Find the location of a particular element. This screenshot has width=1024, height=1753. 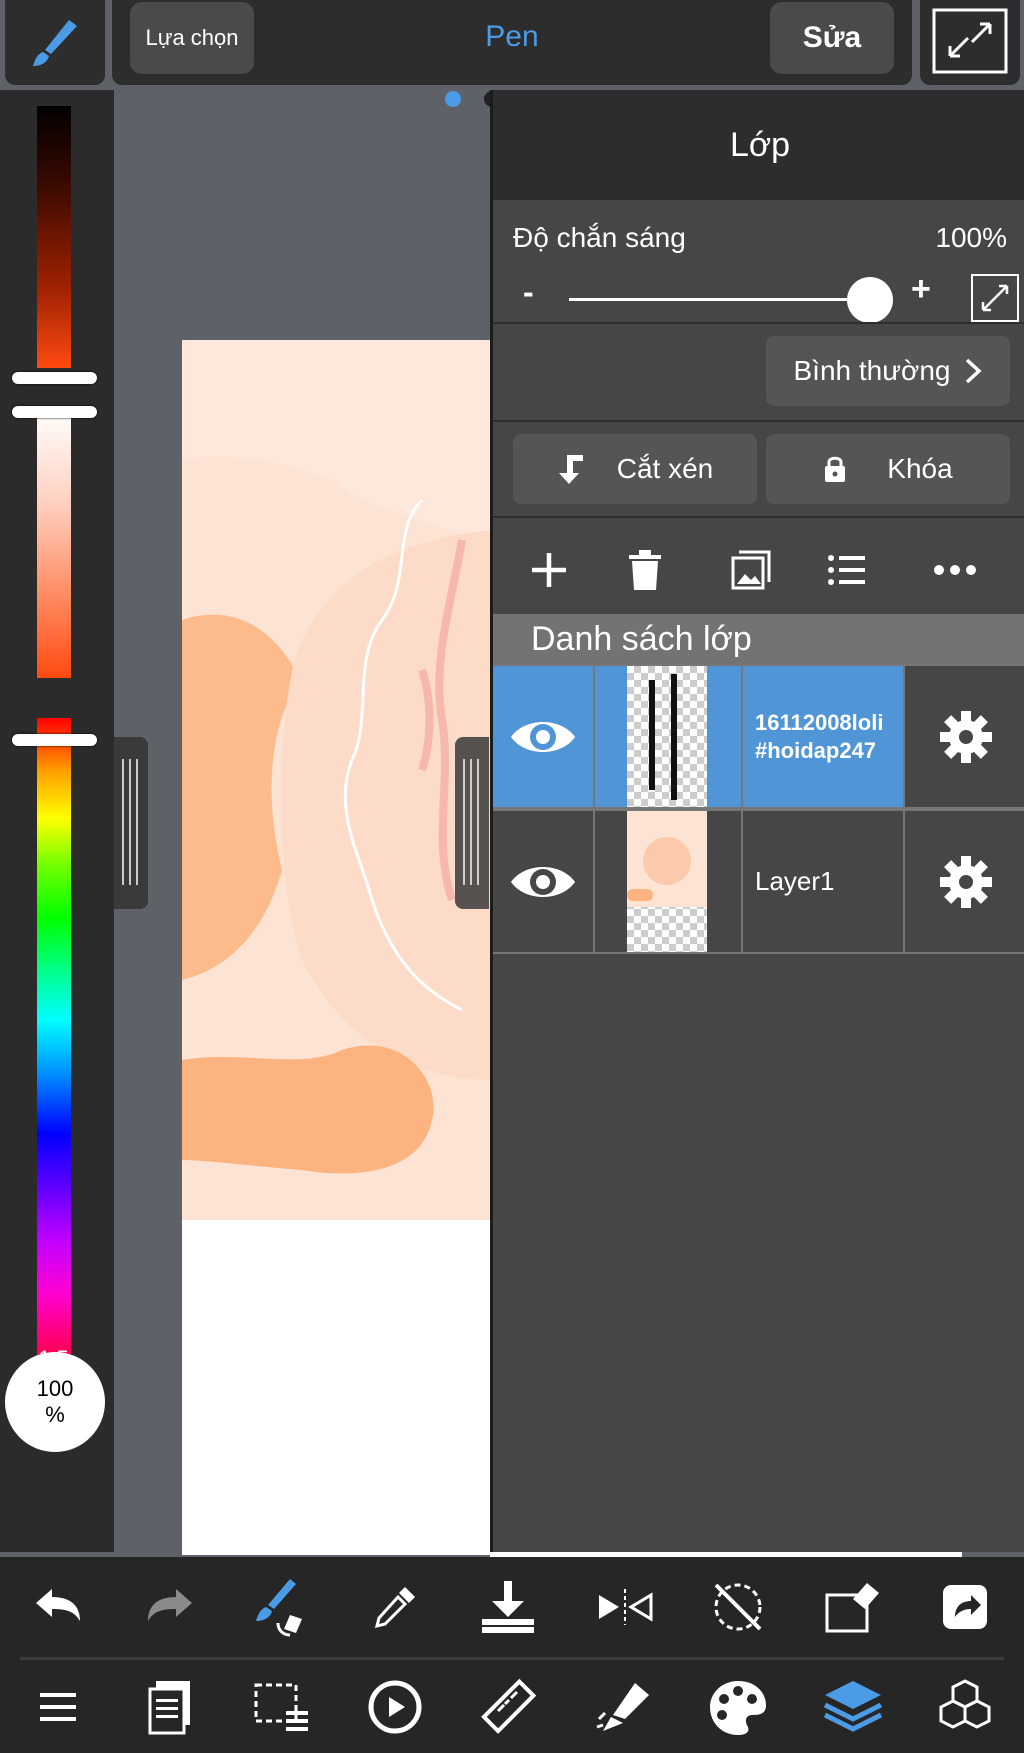

menu-icon is located at coordinates (58, 1707).